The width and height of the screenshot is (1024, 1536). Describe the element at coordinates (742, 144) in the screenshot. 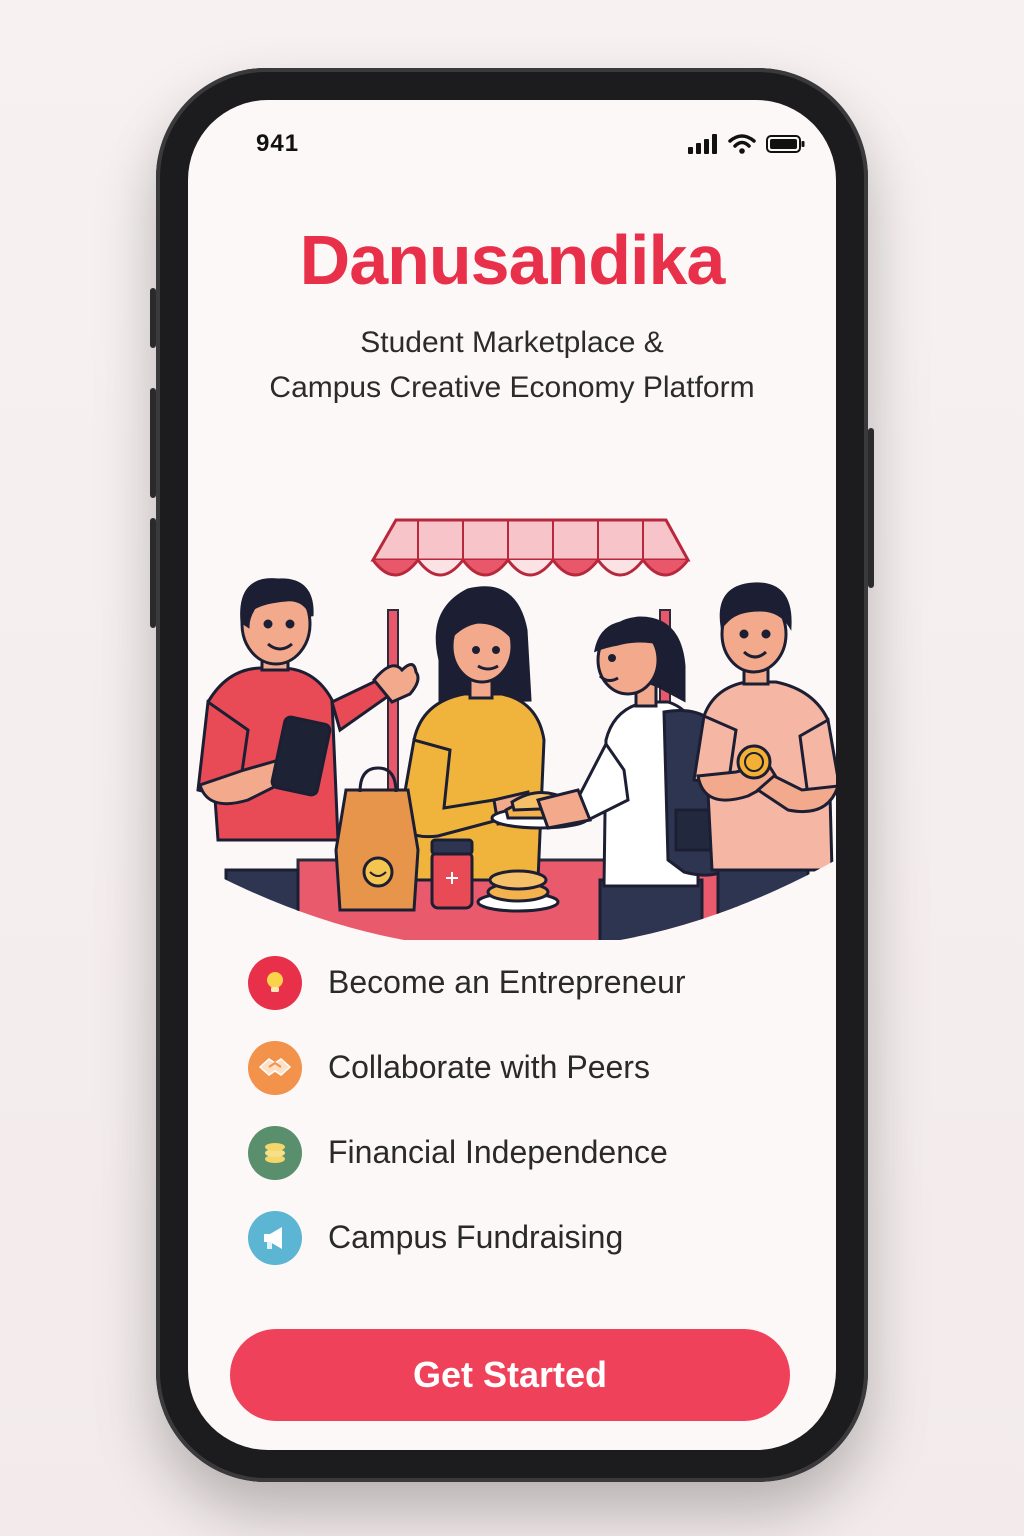

I see `wifi-icon` at that location.